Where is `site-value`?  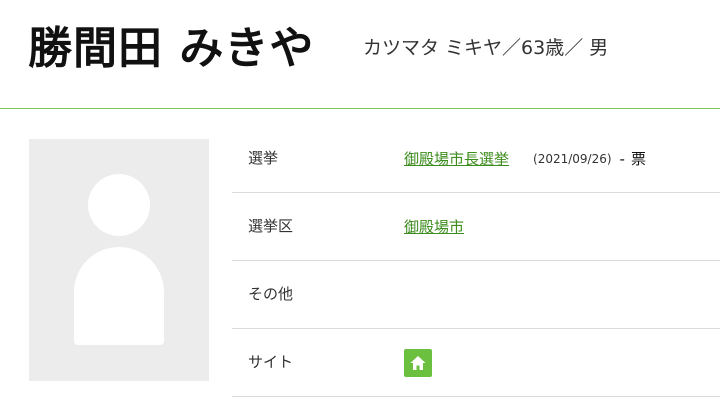 site-value is located at coordinates (418, 362).